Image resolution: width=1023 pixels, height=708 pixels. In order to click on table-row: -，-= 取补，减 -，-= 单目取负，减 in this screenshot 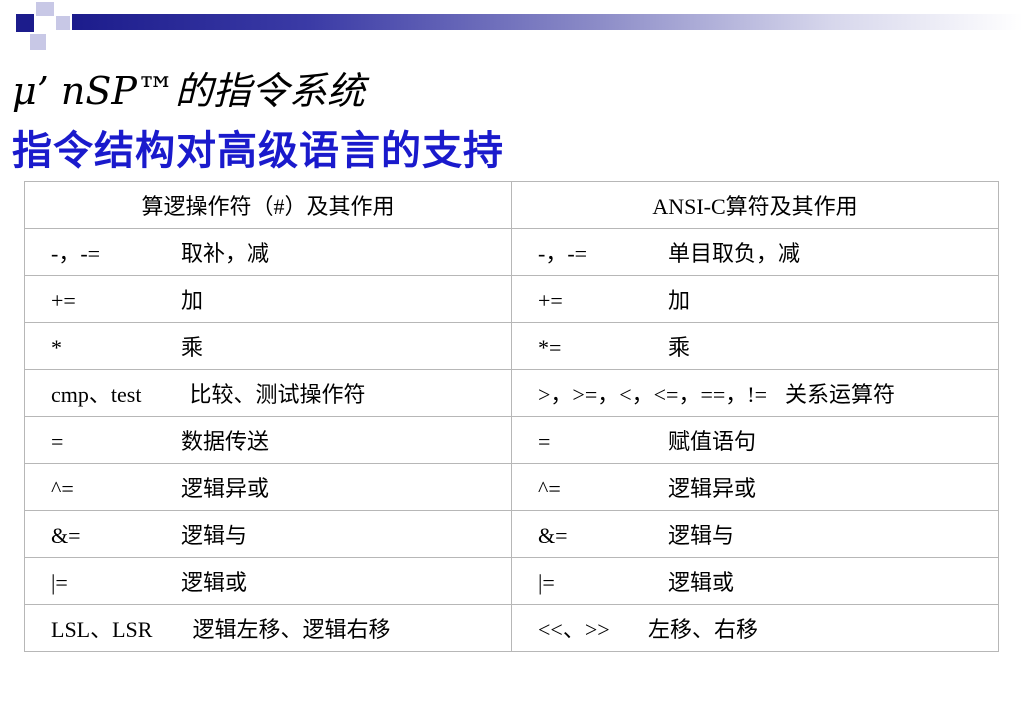, I will do `click(511, 252)`.